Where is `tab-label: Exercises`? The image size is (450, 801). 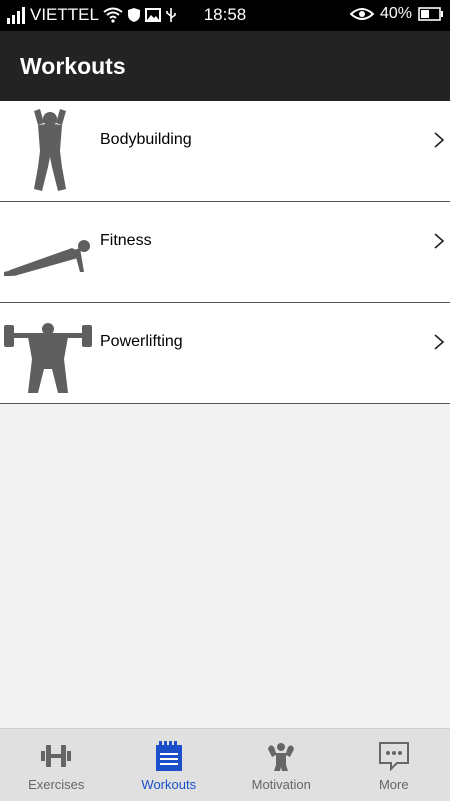
tab-label: Exercises is located at coordinates (56, 784).